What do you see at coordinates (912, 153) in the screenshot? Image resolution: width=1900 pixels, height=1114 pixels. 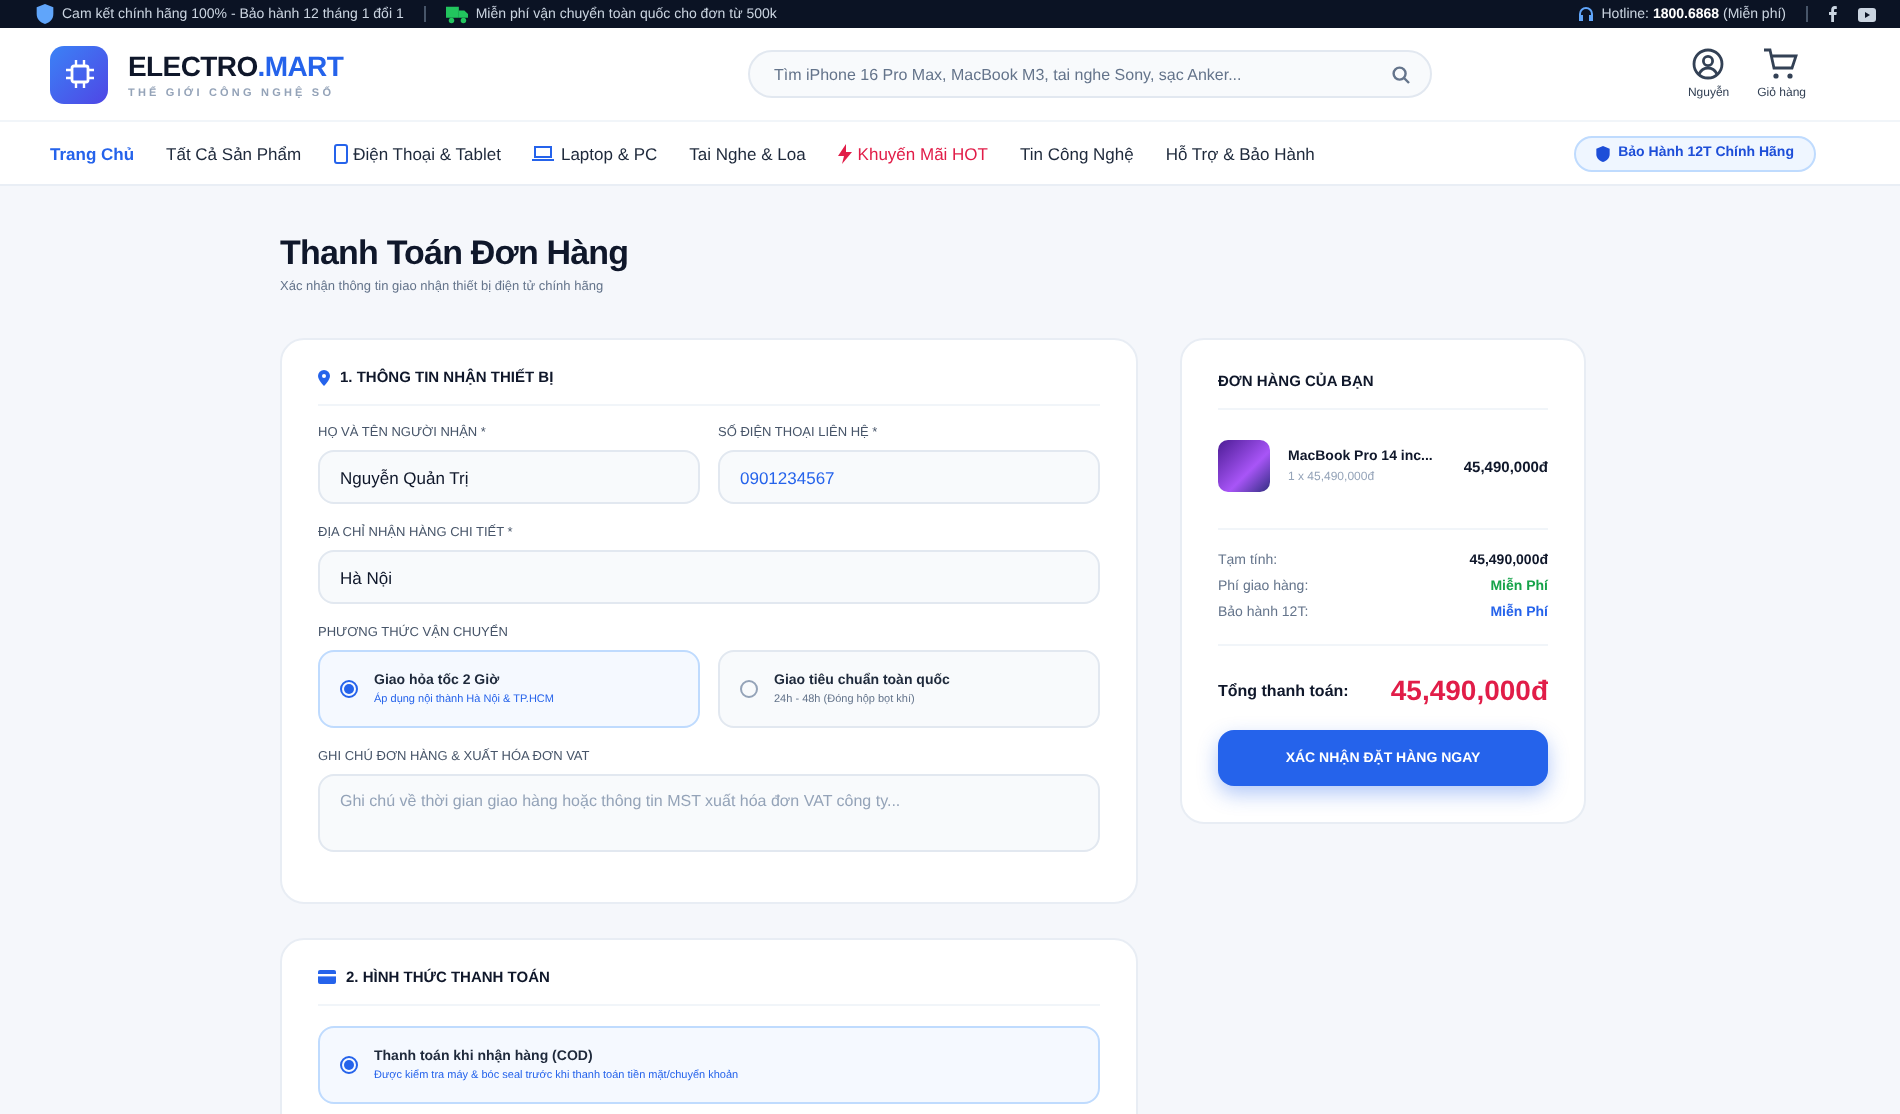 I see `nav-link: Khuyến Mãi HOT` at bounding box center [912, 153].